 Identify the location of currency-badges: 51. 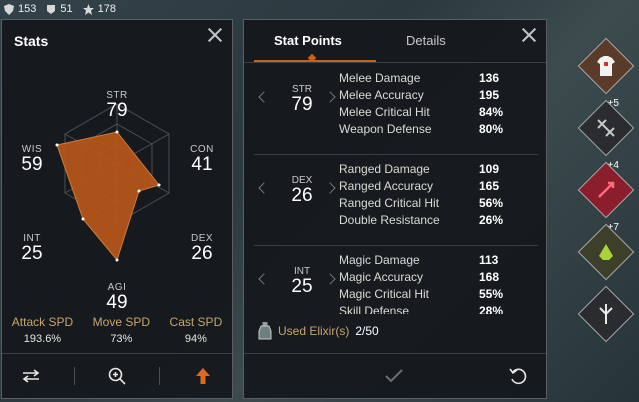
(59, 9).